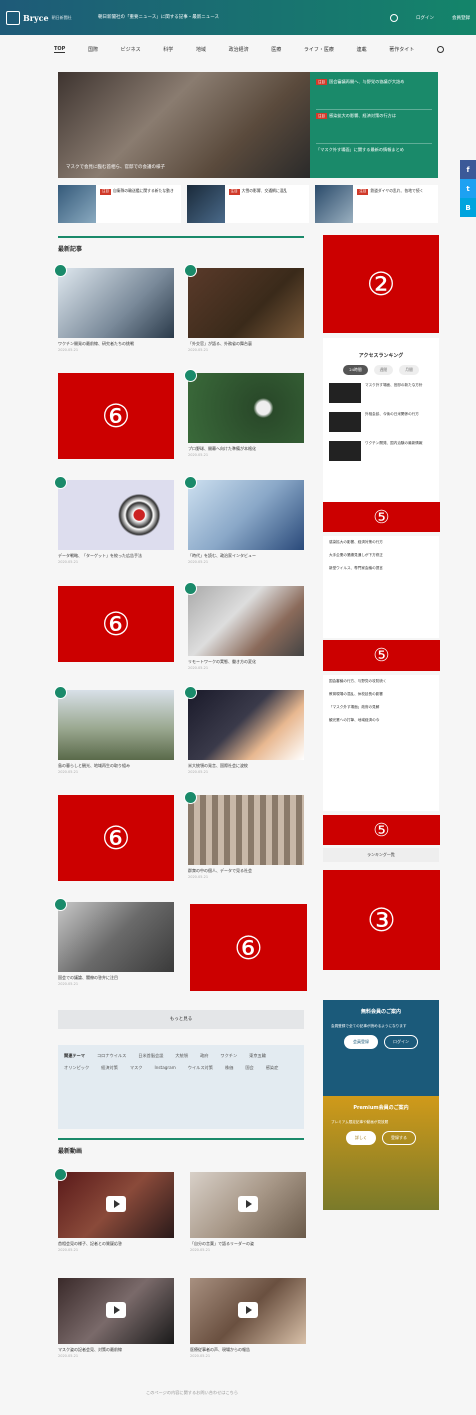 This screenshot has height=1415, width=476. I want to click on ranking-tab-24h: 24時間, so click(355, 370).